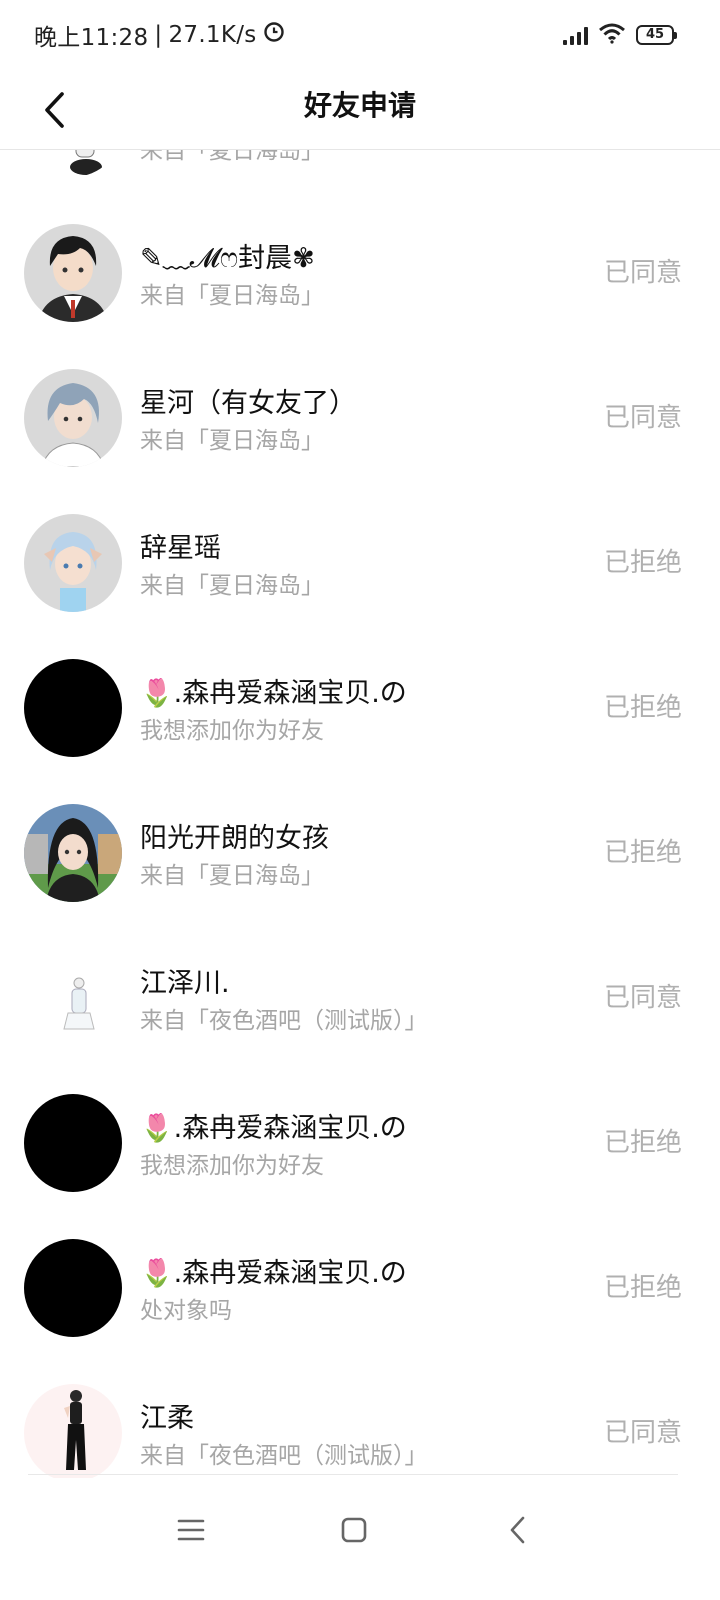 This screenshot has width=720, height=1600. I want to click on menu-button, so click(191, 1530).